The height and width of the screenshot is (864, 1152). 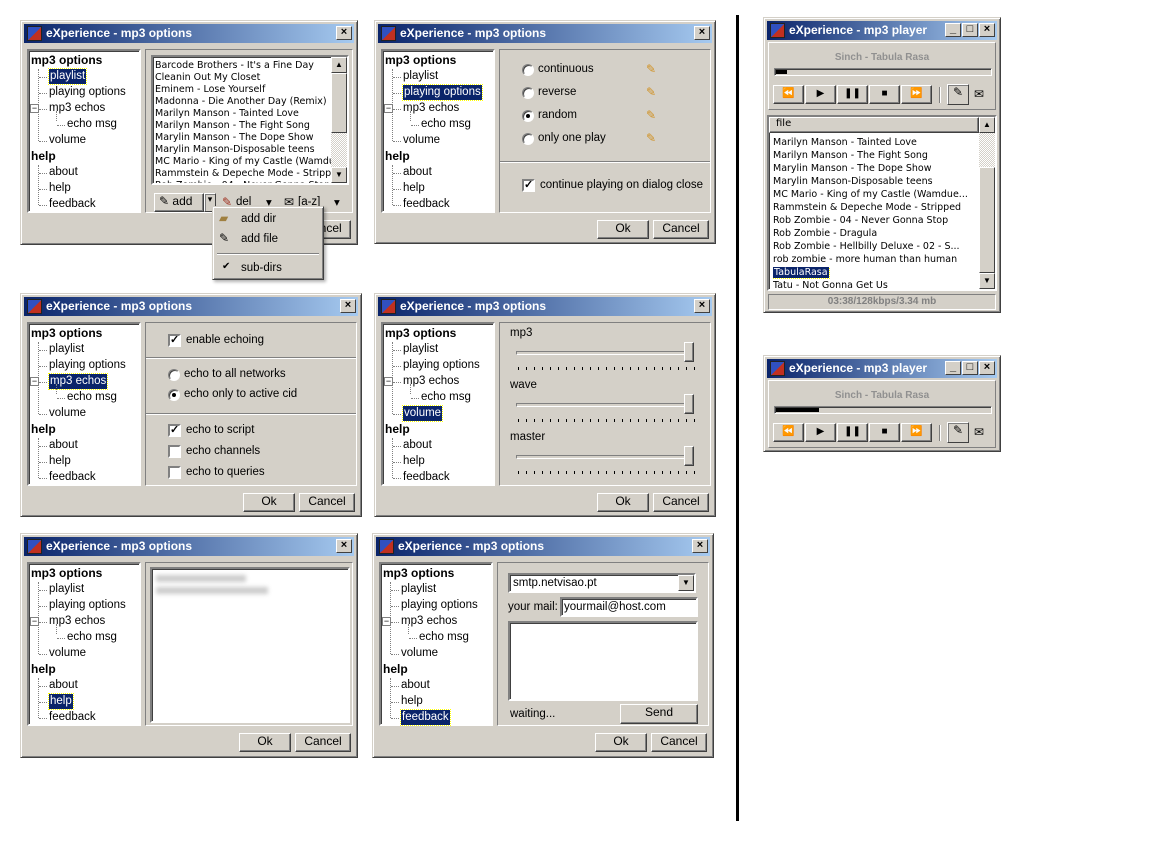 What do you see at coordinates (979, 94) in the screenshot?
I see `playlist-toggle-icon: ✉` at bounding box center [979, 94].